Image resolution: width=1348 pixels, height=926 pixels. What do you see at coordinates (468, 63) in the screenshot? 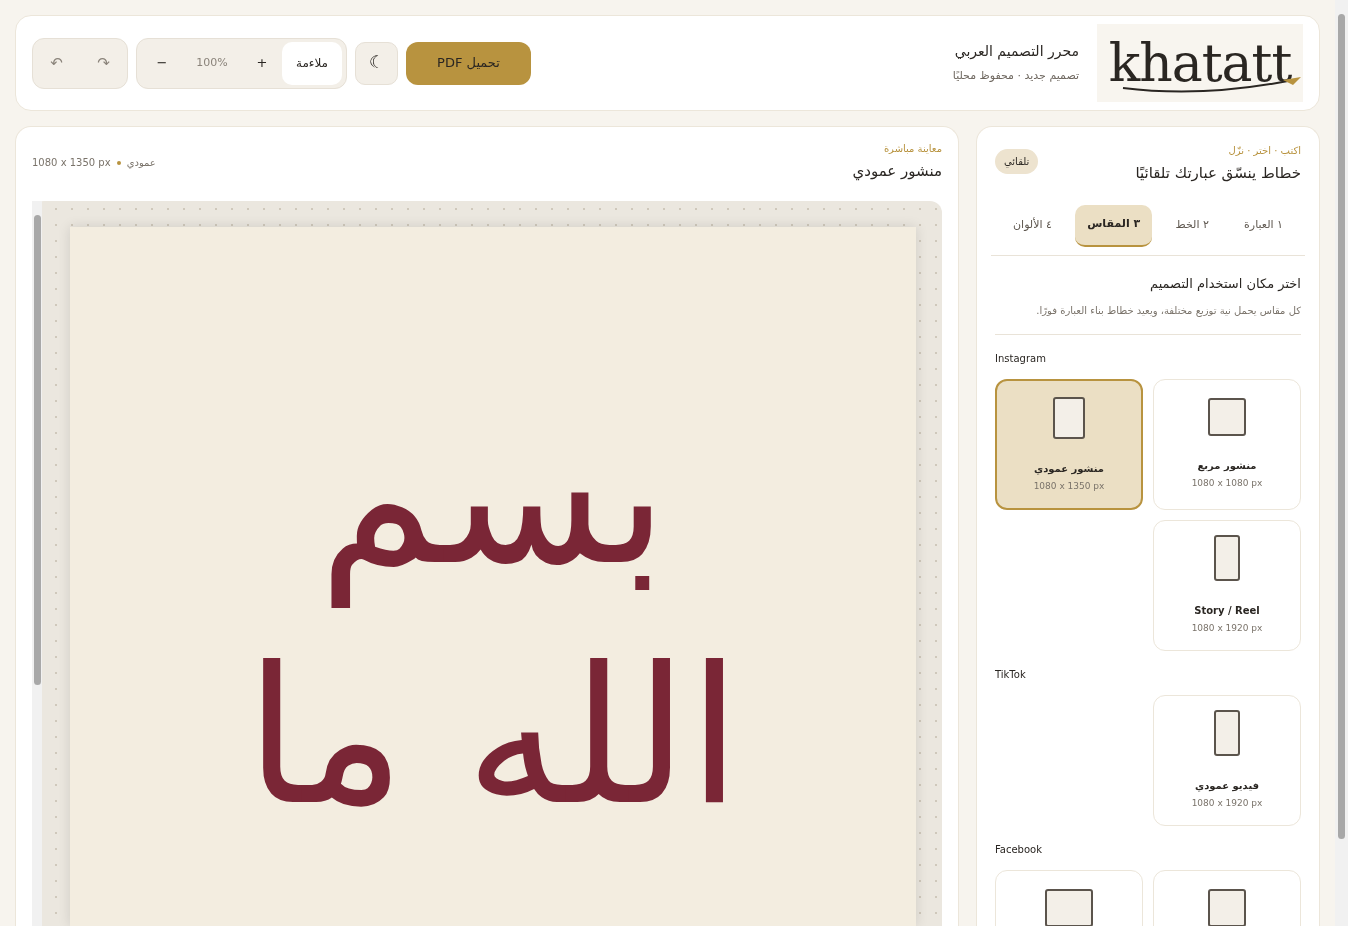
I see `download-pdf-button: تحميل PDF` at bounding box center [468, 63].